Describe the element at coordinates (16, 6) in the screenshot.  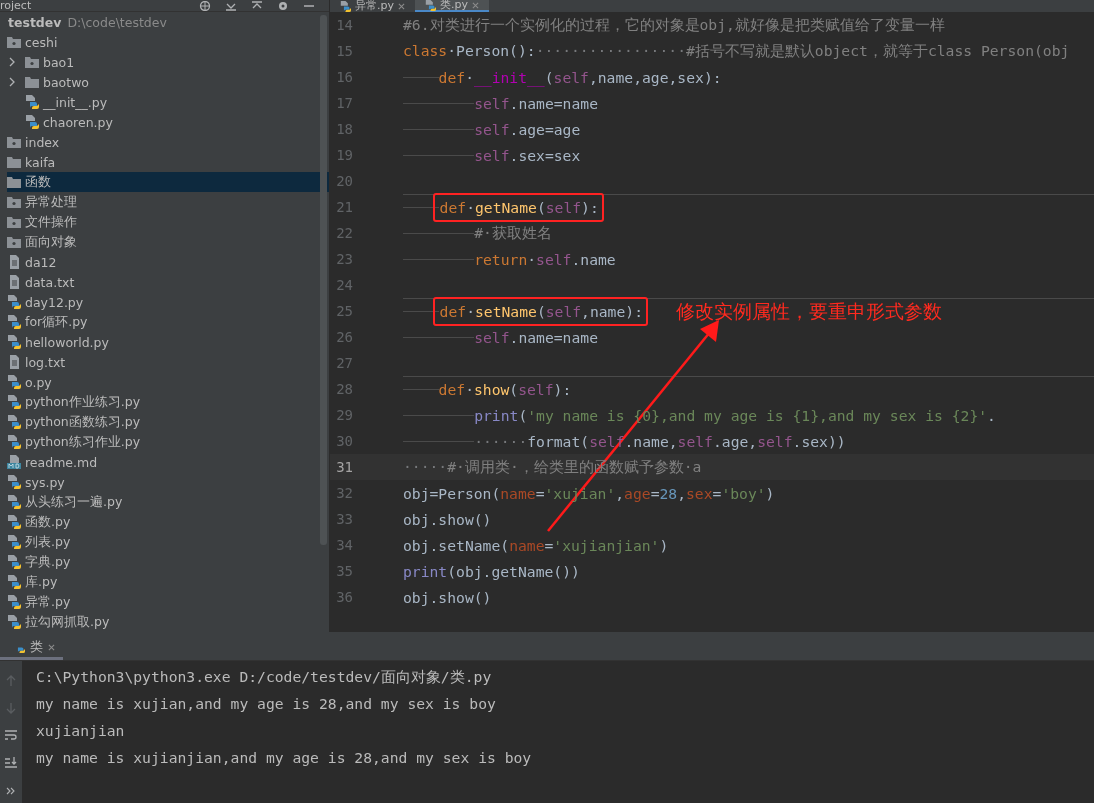
I see `panel-title: roject` at that location.